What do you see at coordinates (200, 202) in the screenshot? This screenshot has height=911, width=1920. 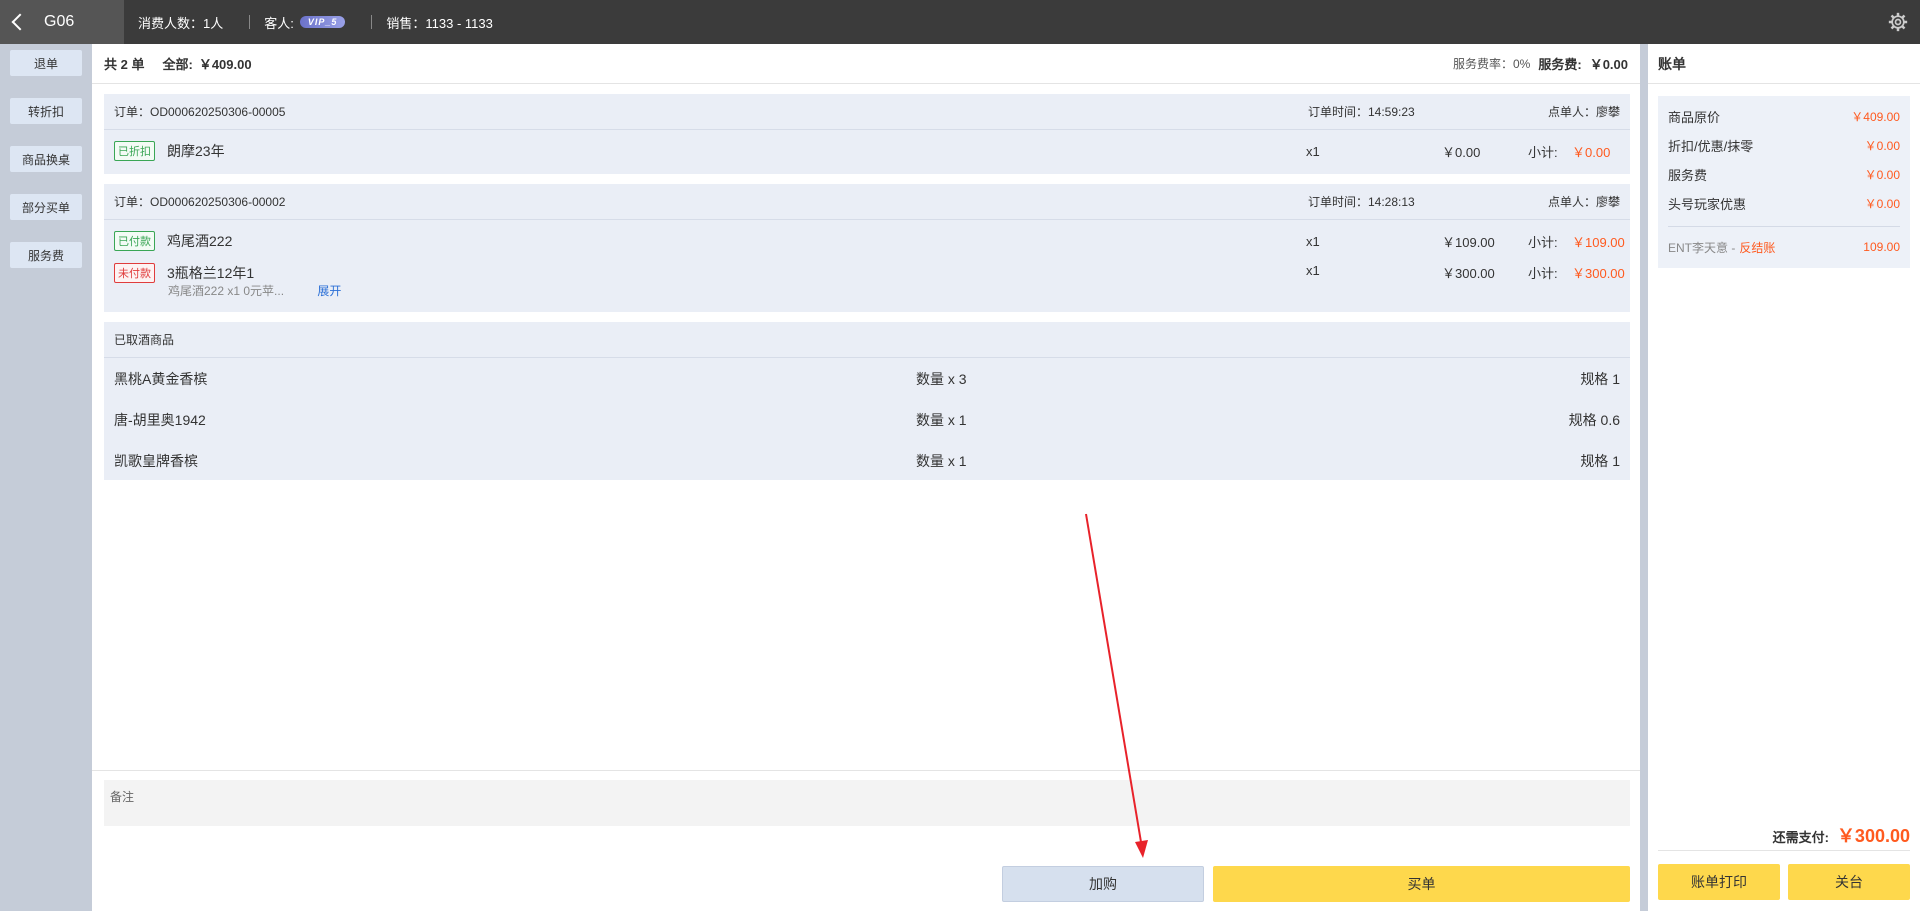 I see `order-id: 订单：OD000620250306-00002` at bounding box center [200, 202].